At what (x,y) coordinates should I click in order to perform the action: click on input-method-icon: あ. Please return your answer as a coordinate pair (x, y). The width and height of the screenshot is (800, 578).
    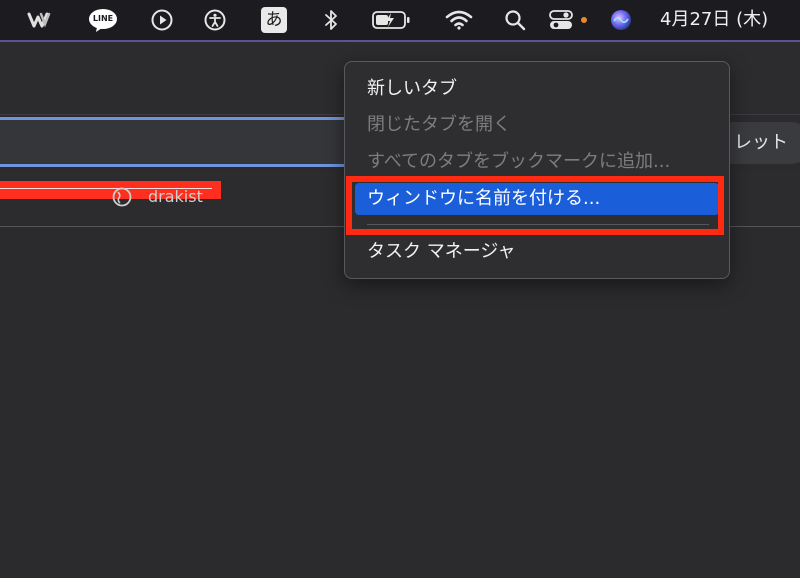
    Looking at the image, I should click on (274, 20).